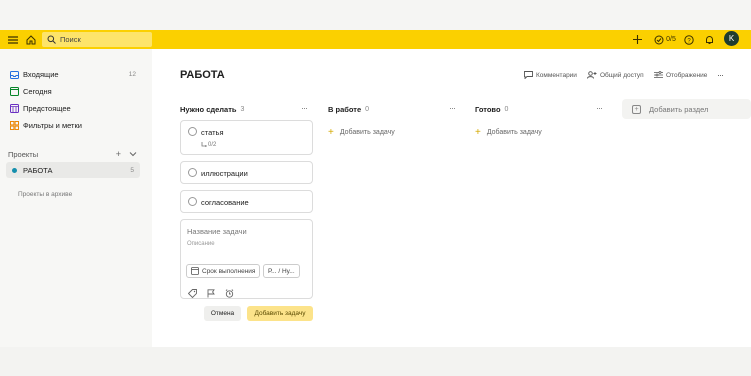 The image size is (751, 376). Describe the element at coordinates (23, 154) in the screenshot. I see `projects-label: Проекты` at that location.